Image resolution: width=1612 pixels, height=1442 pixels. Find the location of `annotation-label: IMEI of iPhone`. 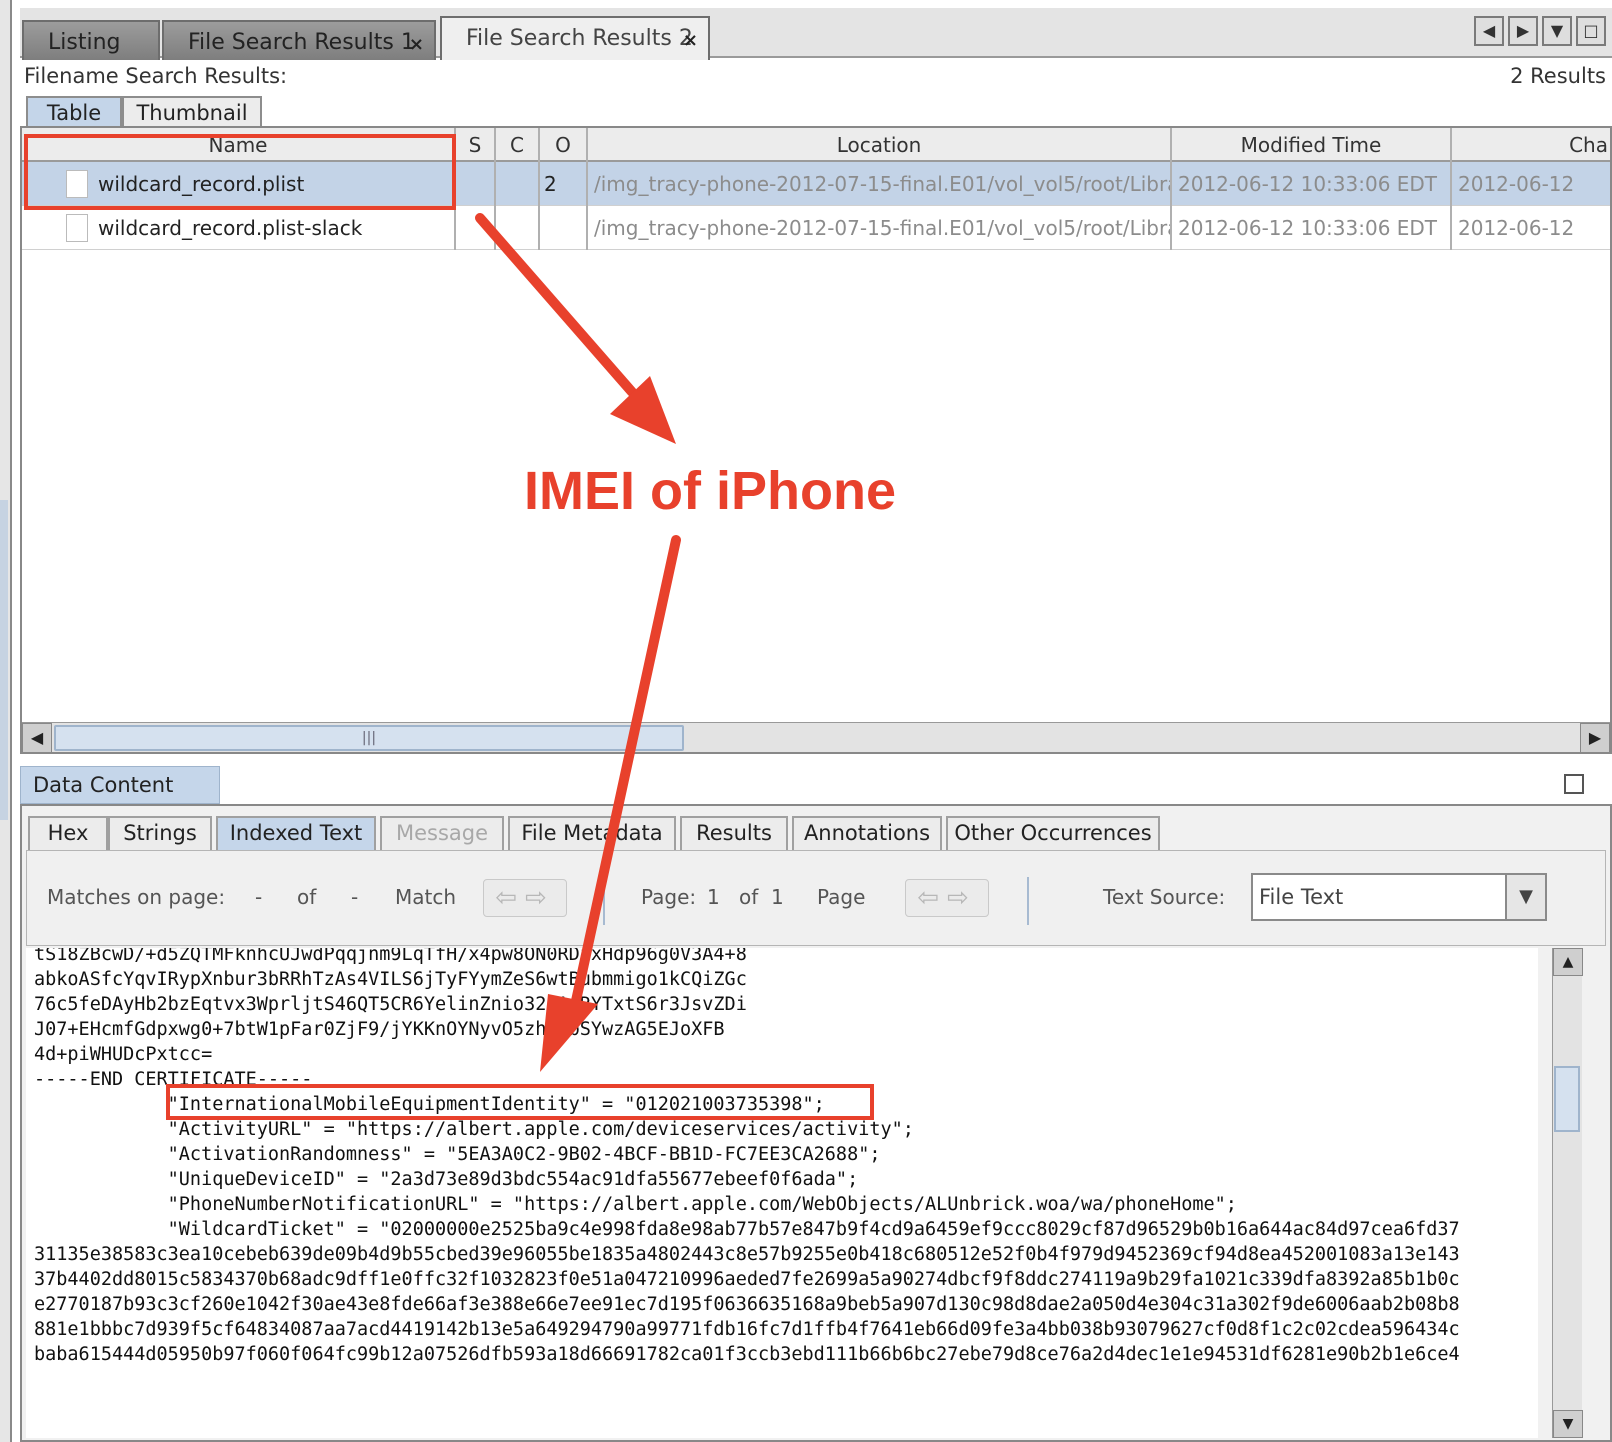

annotation-label: IMEI of iPhone is located at coordinates (710, 491).